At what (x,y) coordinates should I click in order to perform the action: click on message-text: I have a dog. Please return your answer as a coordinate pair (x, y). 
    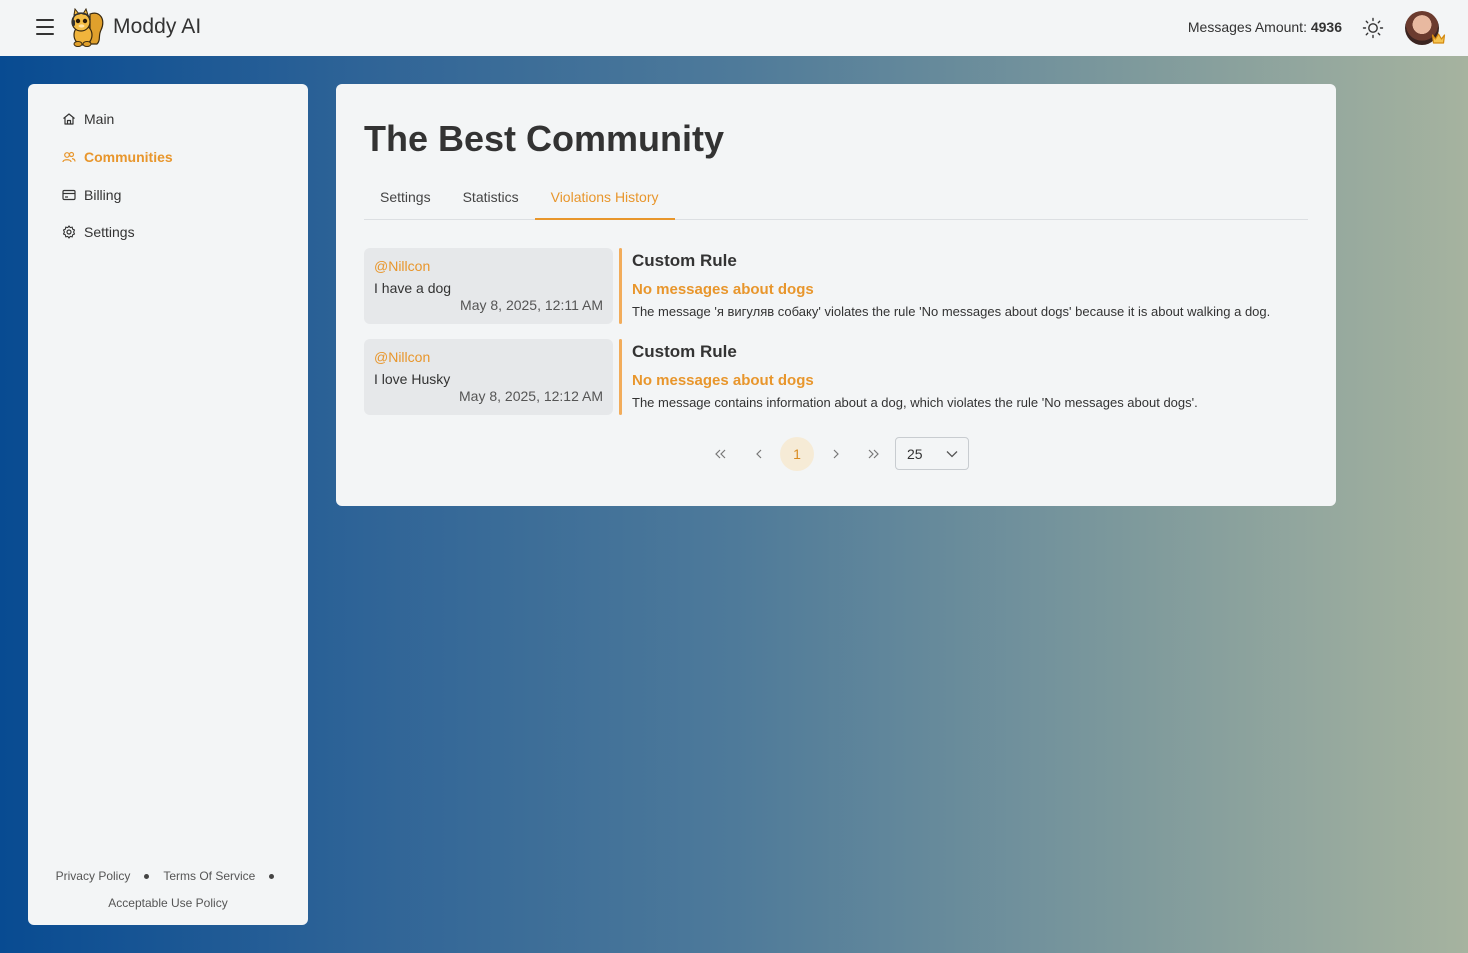
    Looking at the image, I should click on (413, 288).